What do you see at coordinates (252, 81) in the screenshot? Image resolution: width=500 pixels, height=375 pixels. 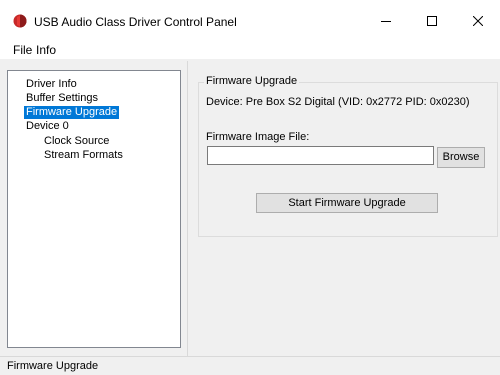 I see `group-title: Firmware Upgrade` at bounding box center [252, 81].